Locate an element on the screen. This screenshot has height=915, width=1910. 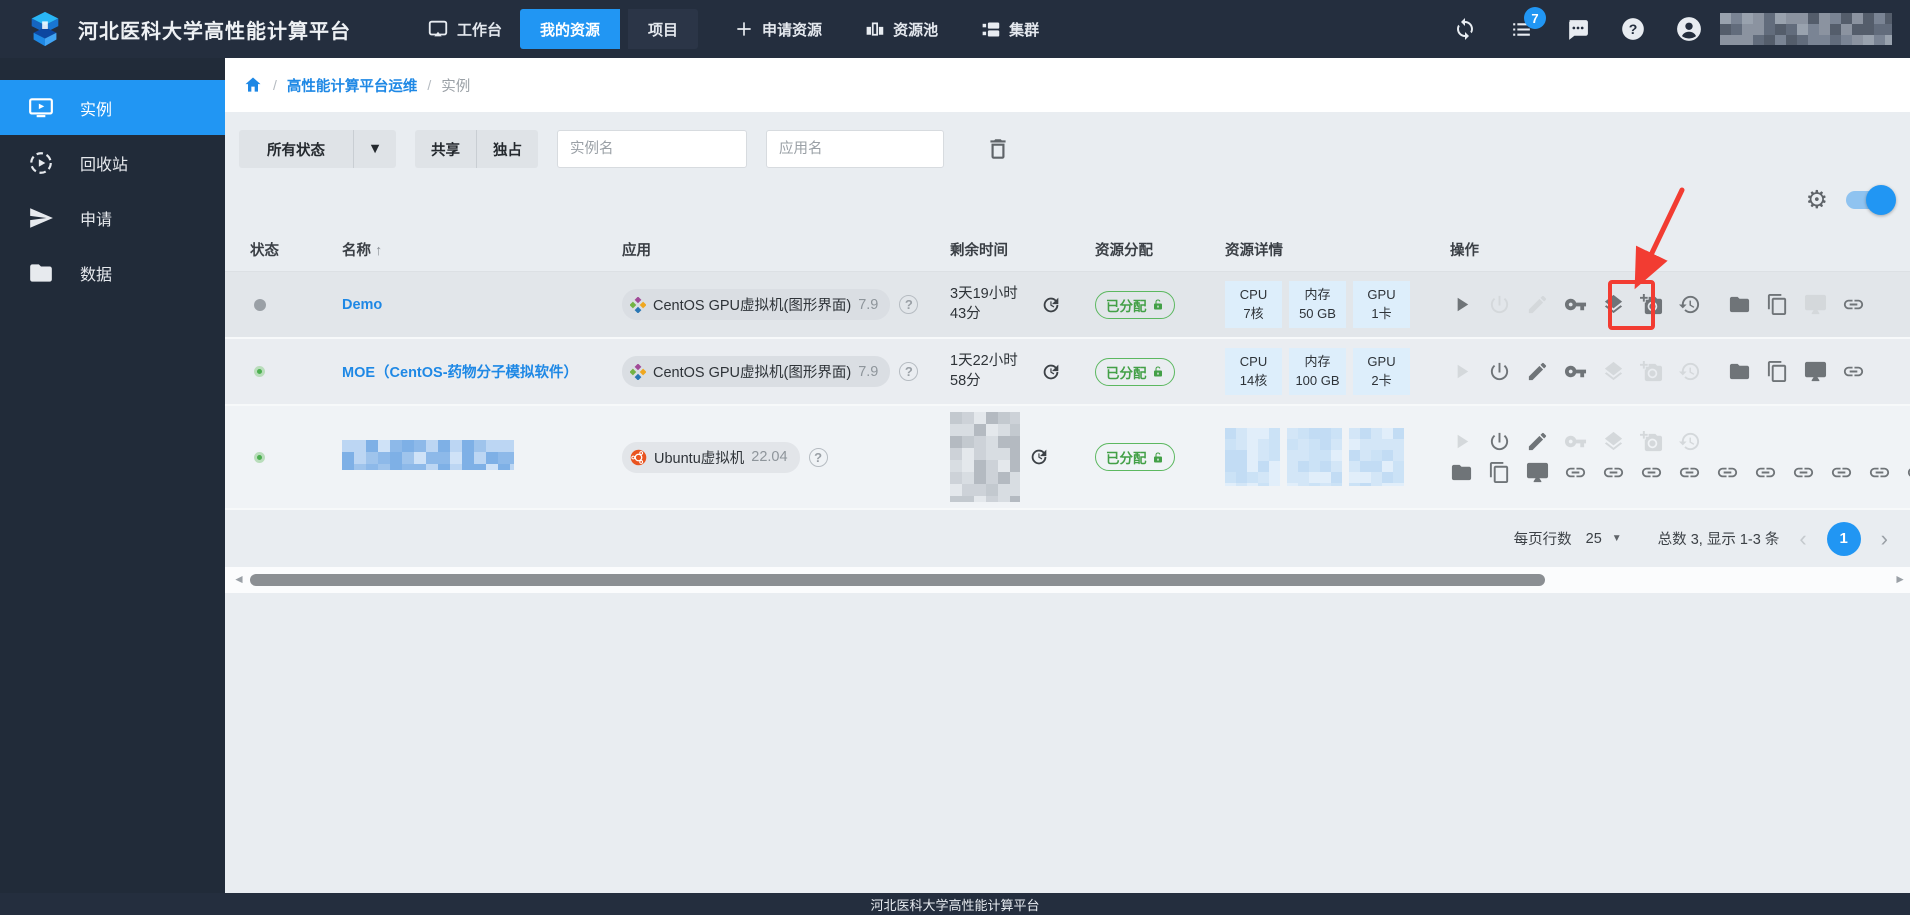
sidebar-item-apply: 申请 is located at coordinates (112, 217).